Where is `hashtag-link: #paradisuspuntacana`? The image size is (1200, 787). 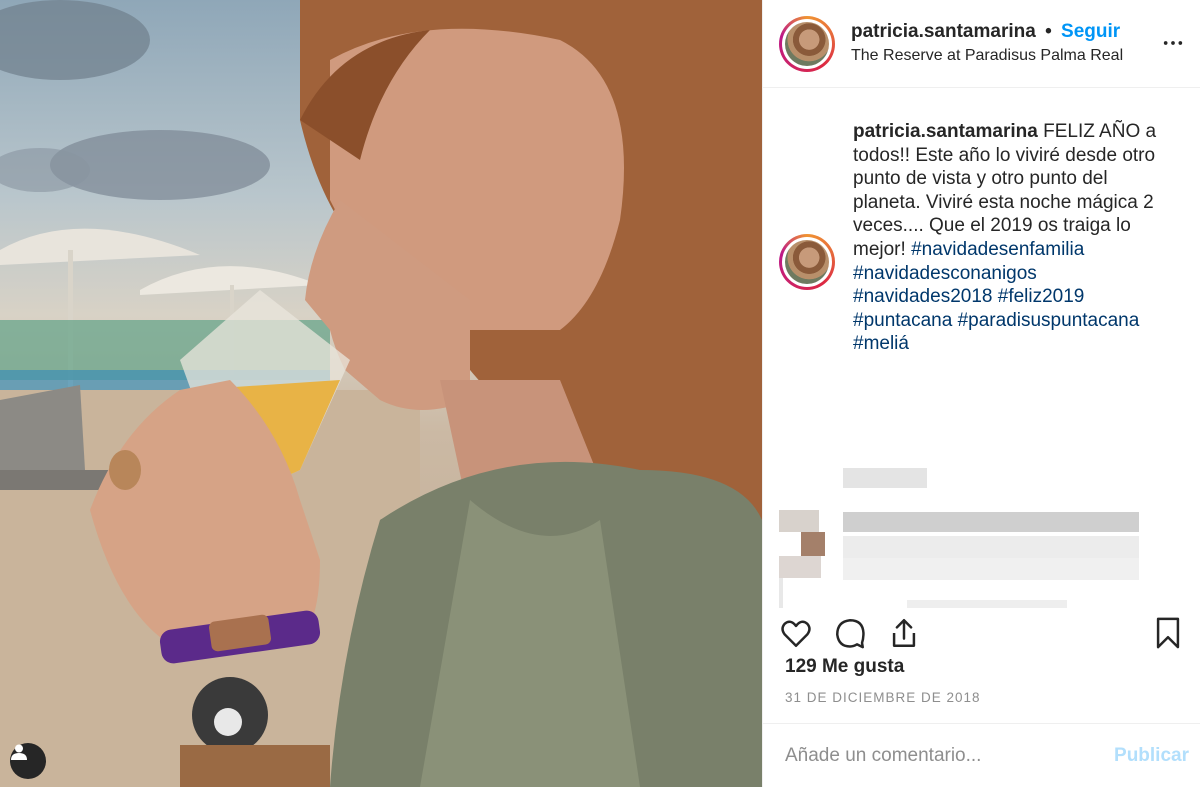
hashtag-link: #paradisuspuntacana is located at coordinates (1049, 320).